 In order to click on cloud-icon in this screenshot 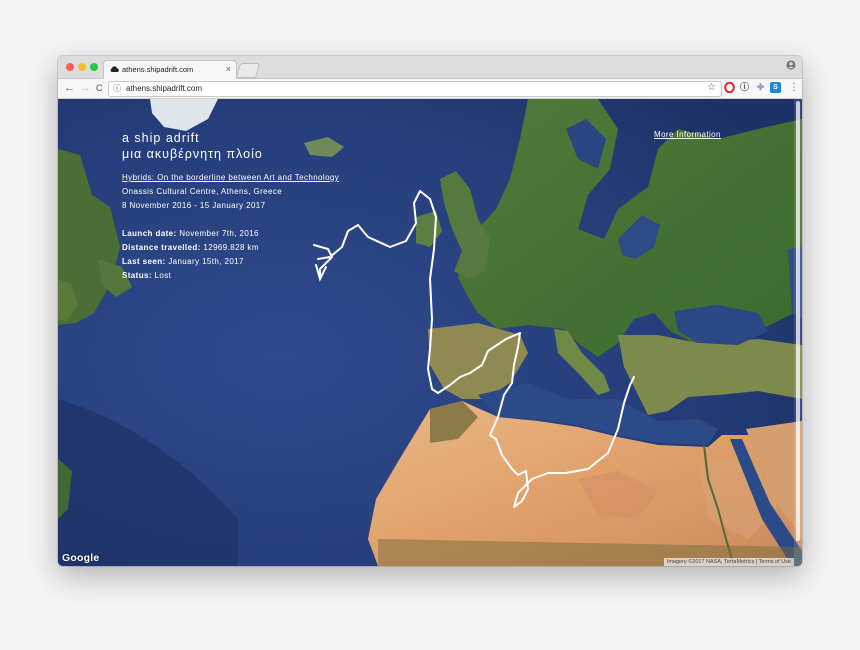, I will do `click(114, 69)`.